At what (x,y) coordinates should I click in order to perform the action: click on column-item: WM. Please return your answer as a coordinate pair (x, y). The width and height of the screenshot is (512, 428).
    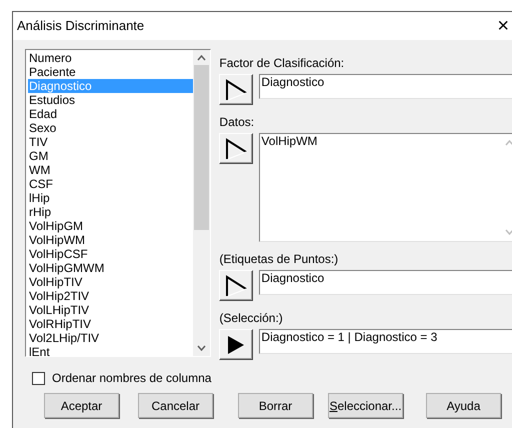
    Looking at the image, I should click on (110, 170).